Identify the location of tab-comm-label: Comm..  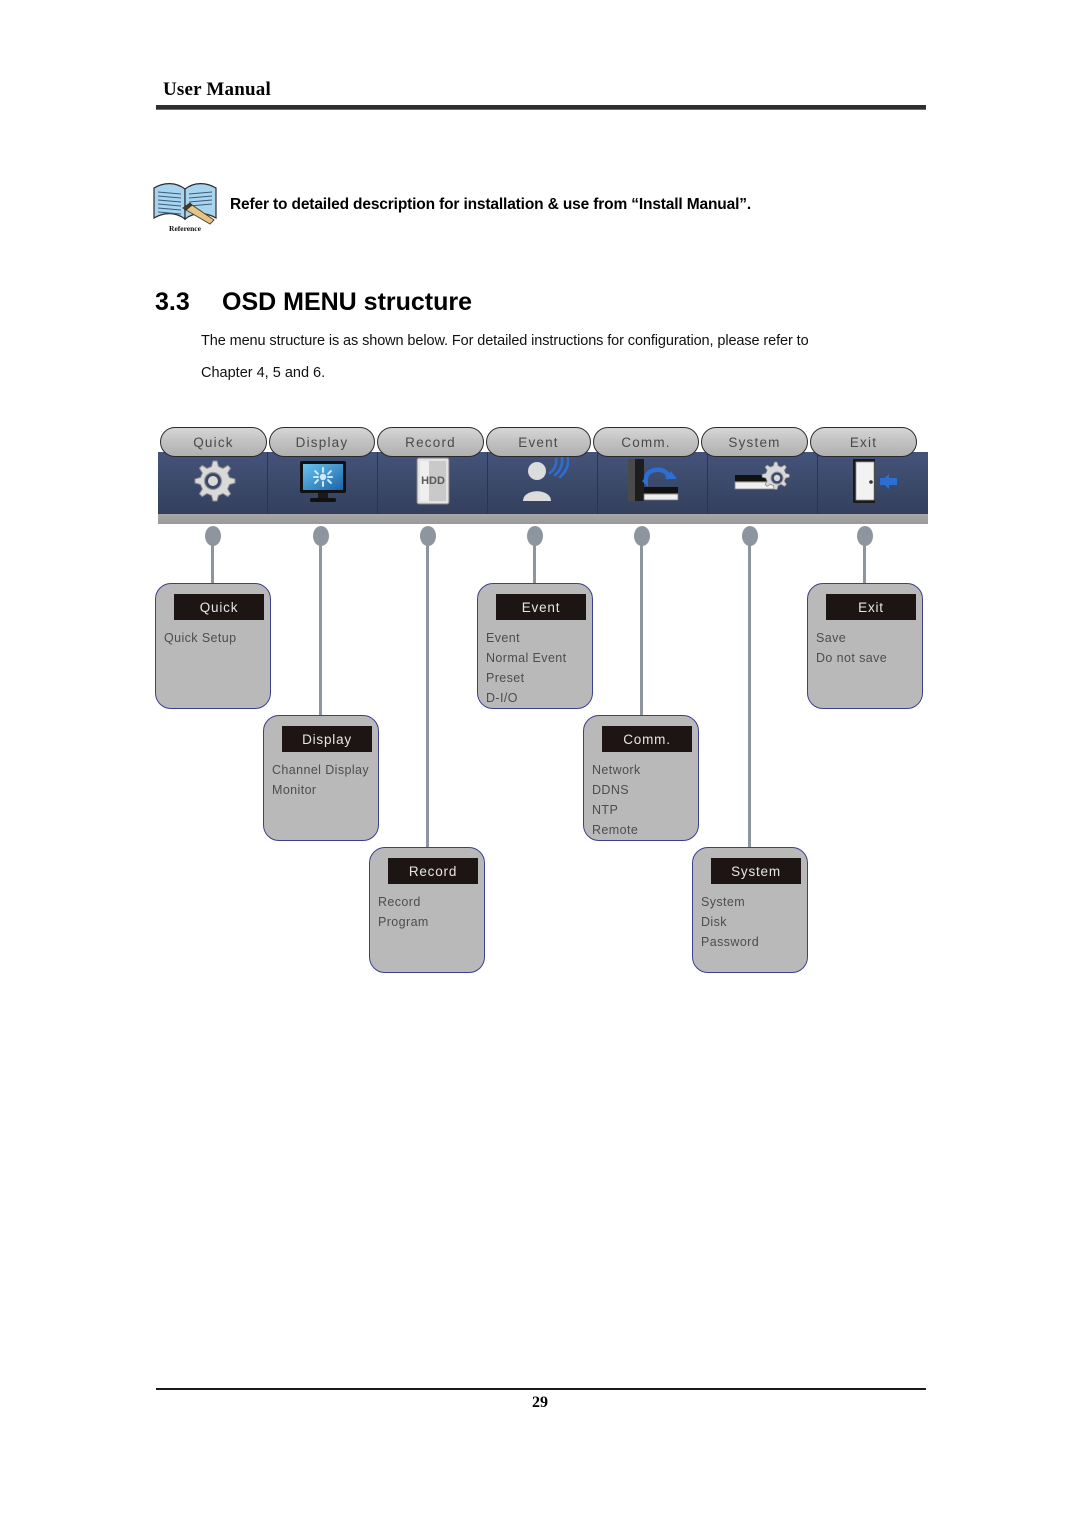
(646, 442).